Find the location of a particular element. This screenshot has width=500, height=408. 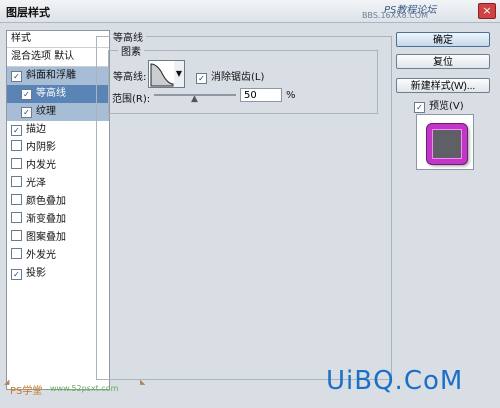

style-item-contour: ✓ 等高线 is located at coordinates (58, 94).